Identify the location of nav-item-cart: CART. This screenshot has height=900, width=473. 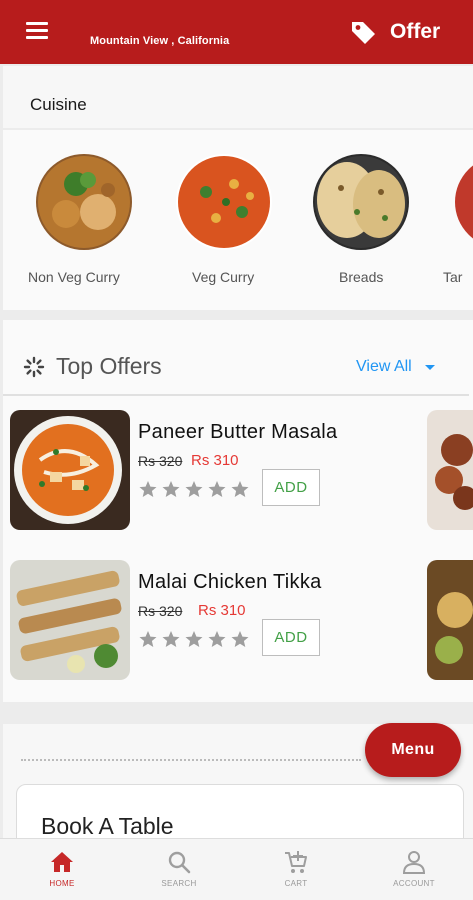
(296, 873).